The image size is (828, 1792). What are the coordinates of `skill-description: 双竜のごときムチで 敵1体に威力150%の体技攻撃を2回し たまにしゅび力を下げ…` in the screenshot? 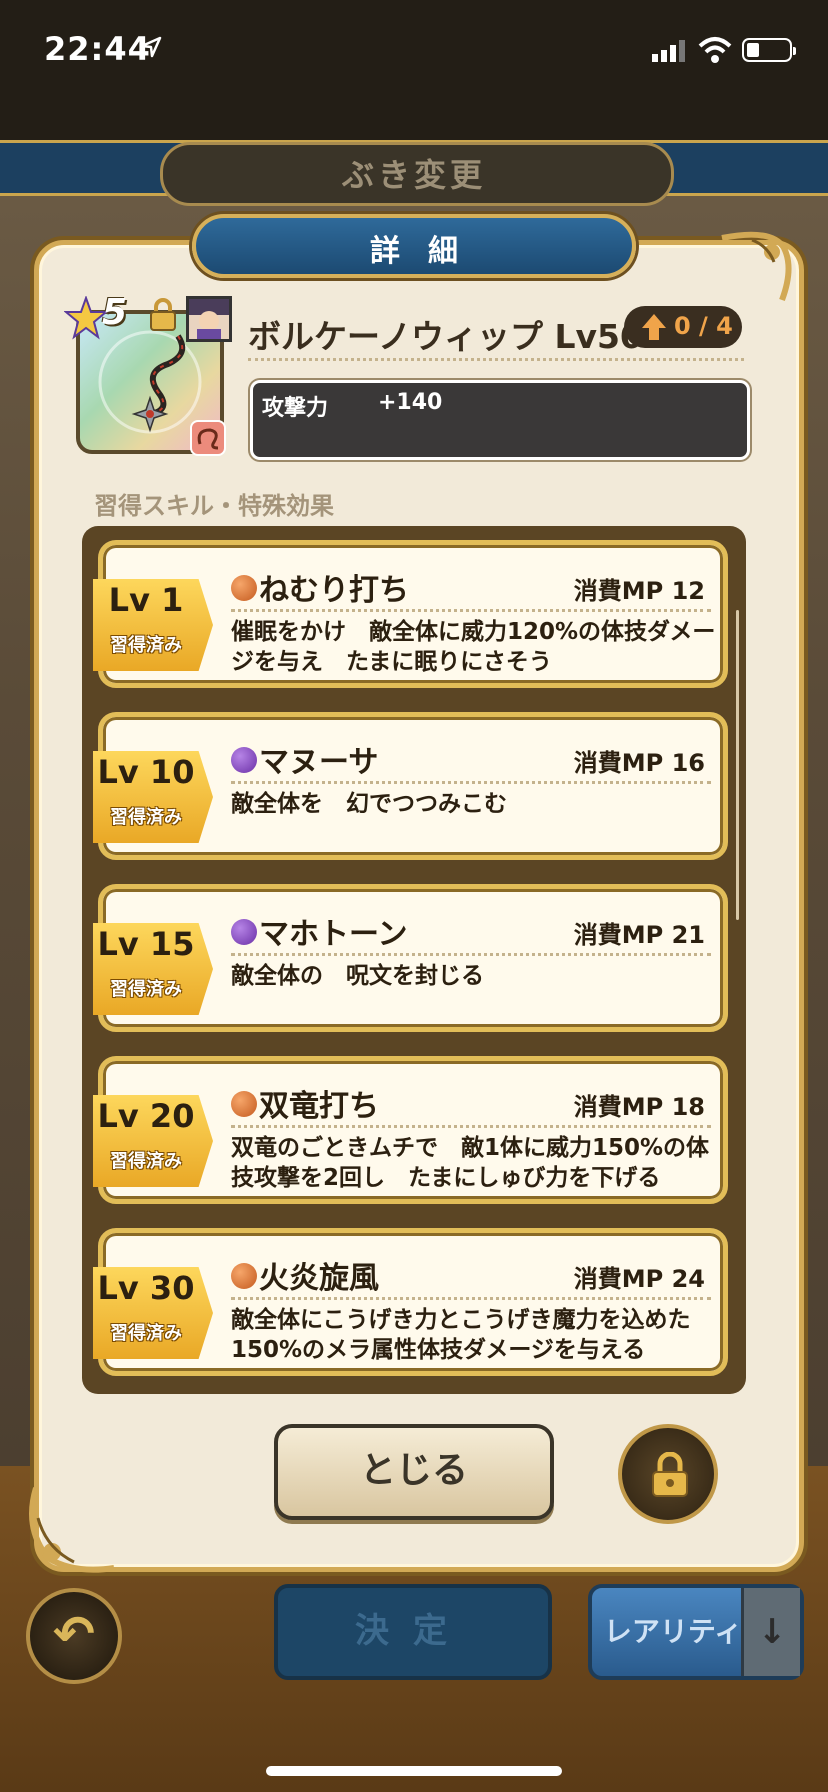 It's located at (470, 1163).